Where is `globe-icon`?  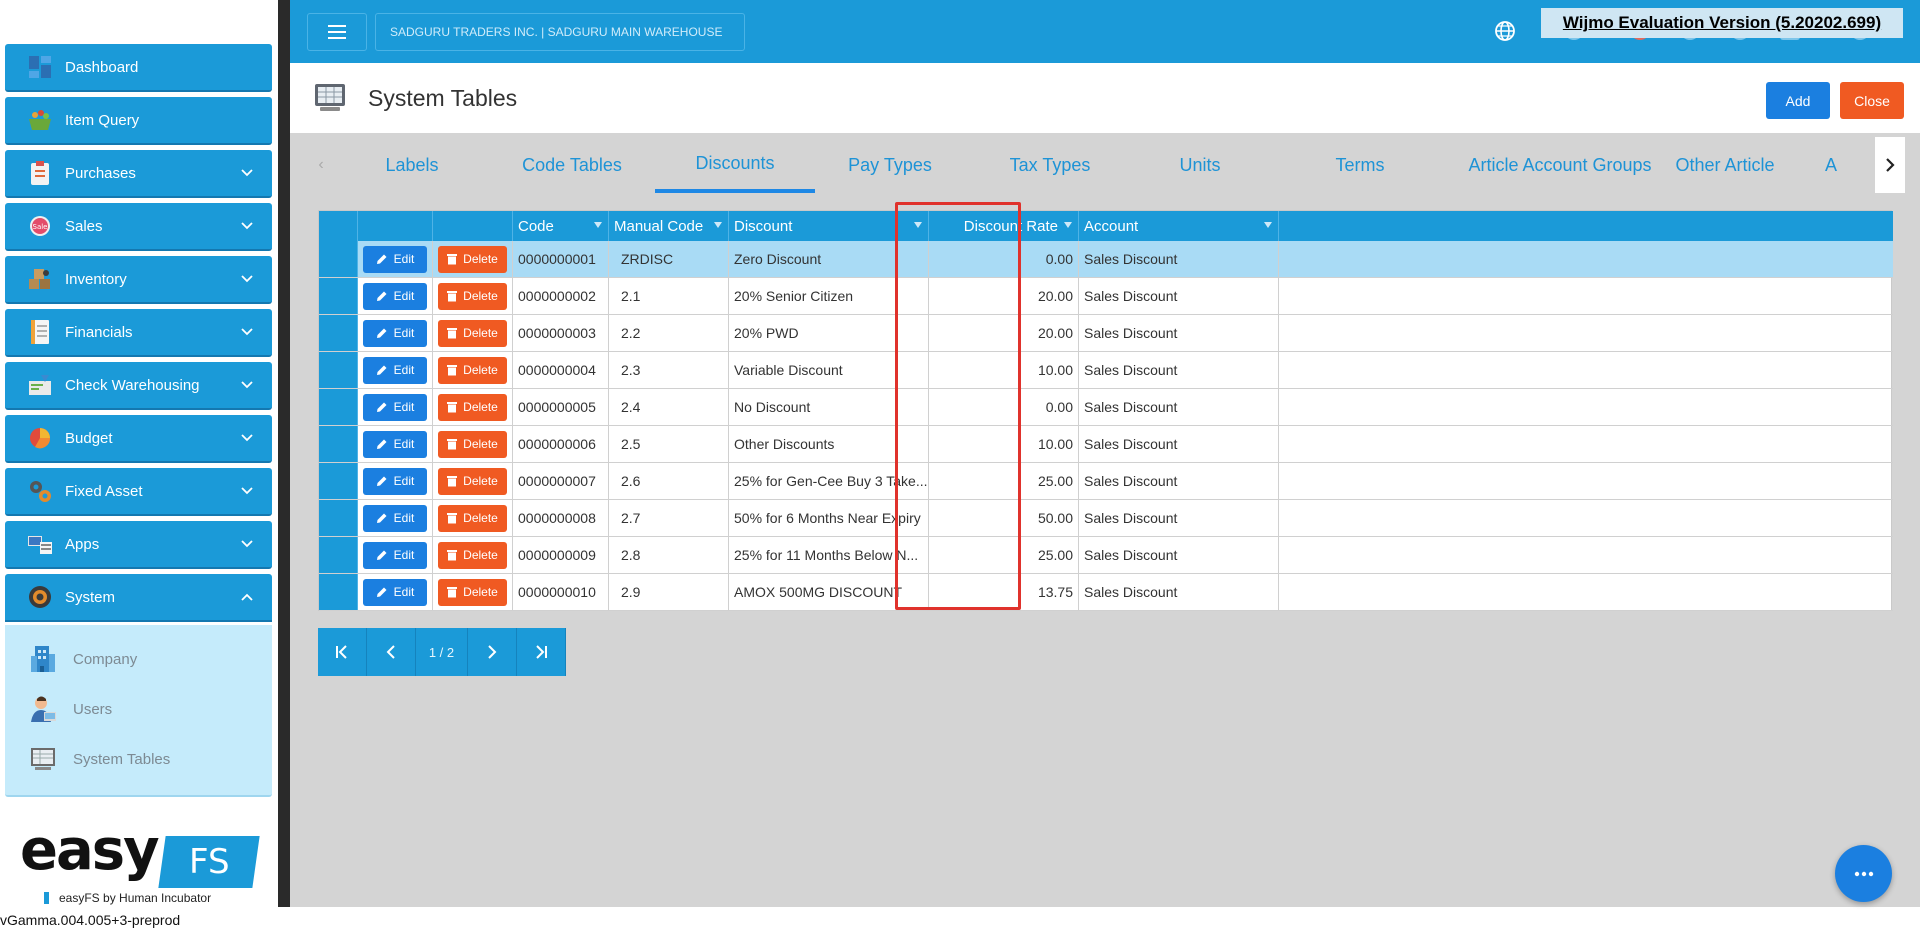
globe-icon is located at coordinates (1505, 31).